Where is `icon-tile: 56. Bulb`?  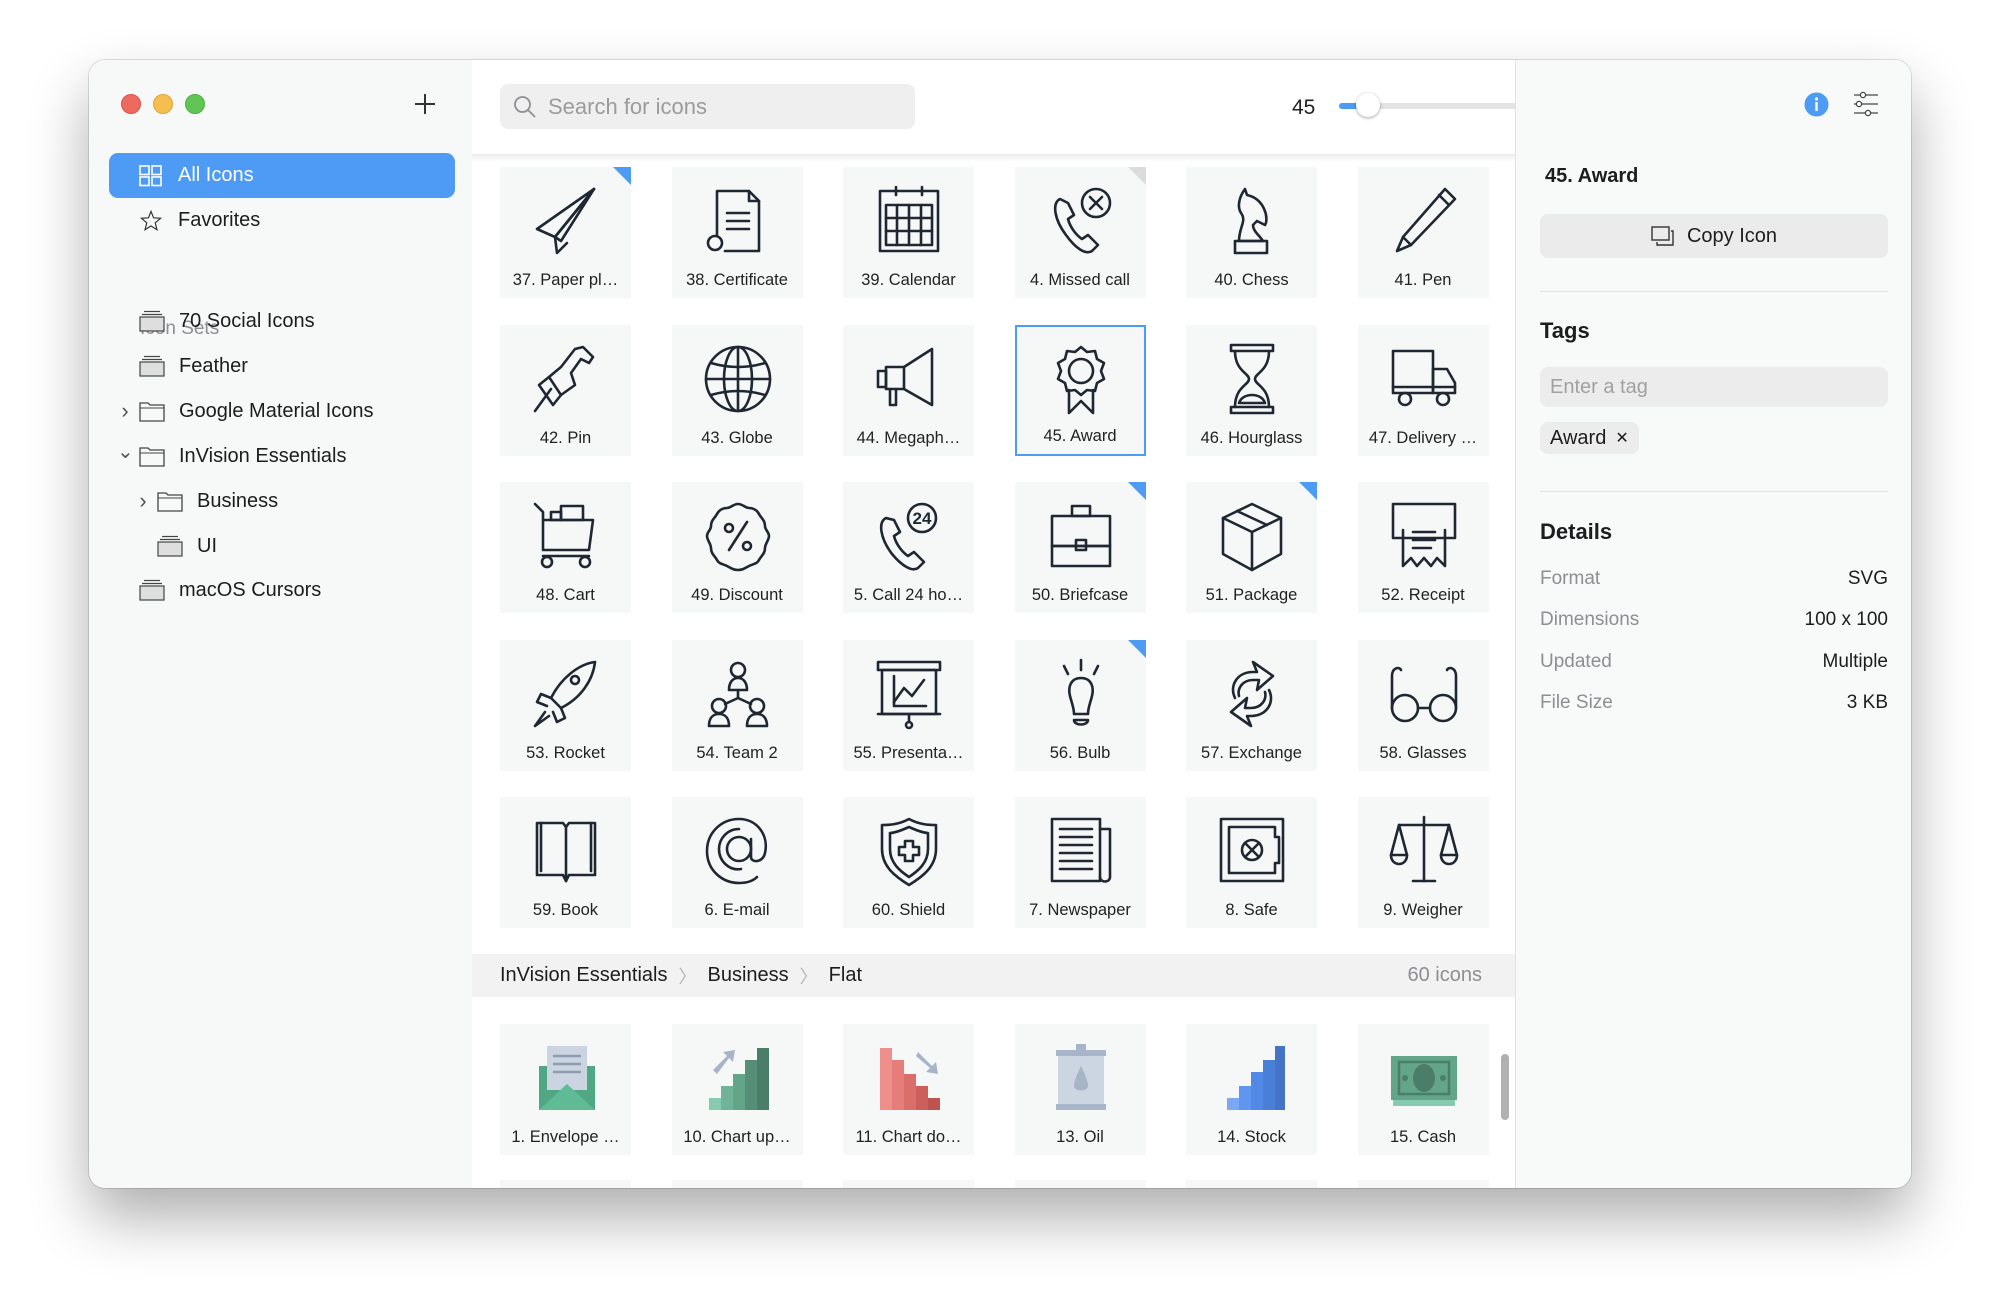 icon-tile: 56. Bulb is located at coordinates (1080, 705).